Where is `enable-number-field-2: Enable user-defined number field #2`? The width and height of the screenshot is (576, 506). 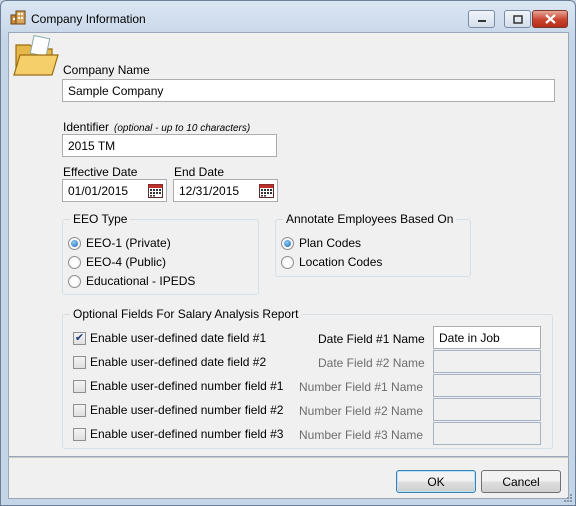
enable-number-field-2: Enable user-defined number field #2 is located at coordinates (178, 410).